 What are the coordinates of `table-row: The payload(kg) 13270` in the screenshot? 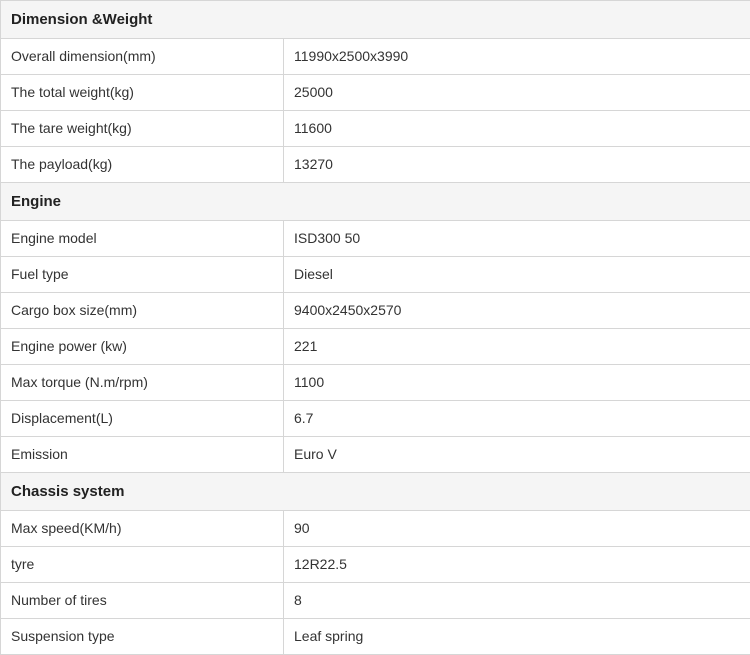 It's located at (375, 165).